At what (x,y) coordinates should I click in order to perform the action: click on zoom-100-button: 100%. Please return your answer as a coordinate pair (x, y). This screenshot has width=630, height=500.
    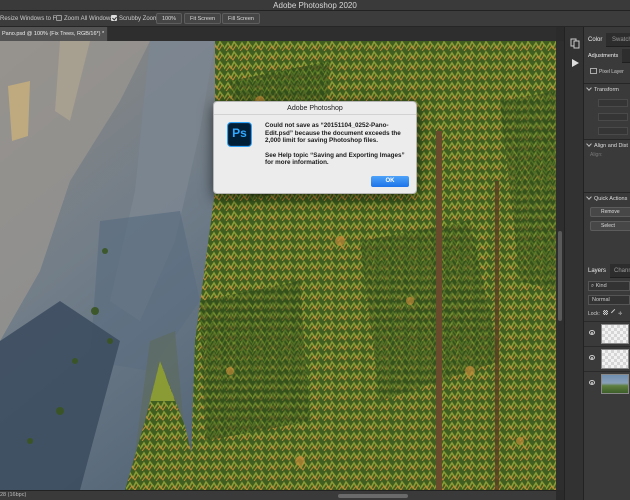
    Looking at the image, I should click on (169, 18).